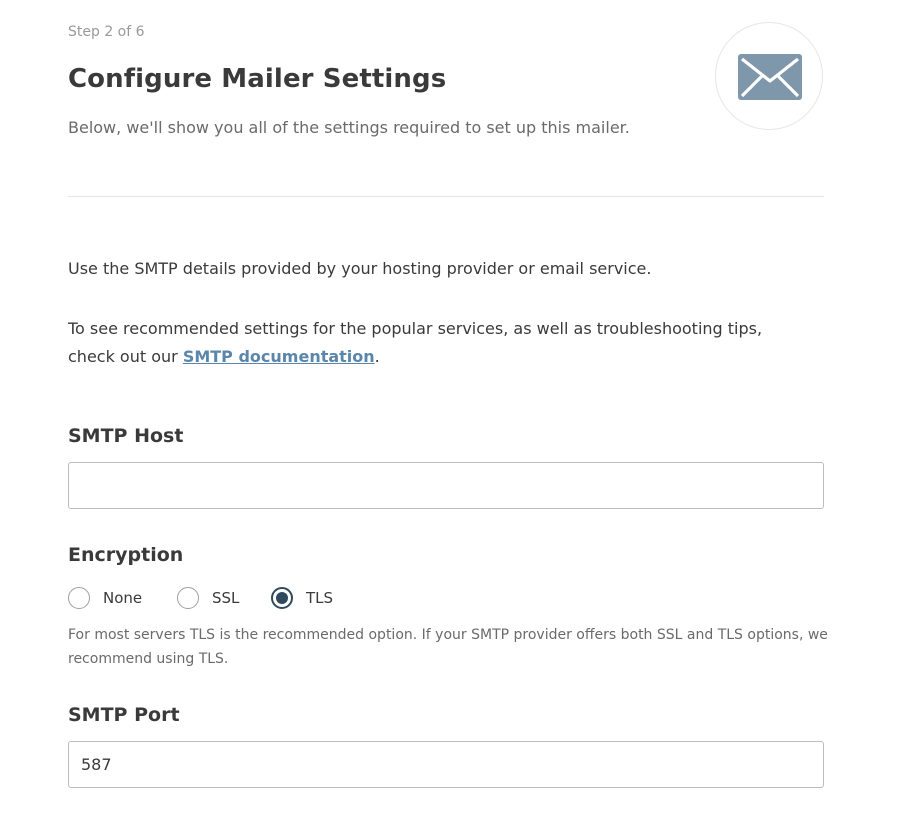 The width and height of the screenshot is (900, 816). I want to click on encryption-option-ssl: SSL, so click(208, 598).